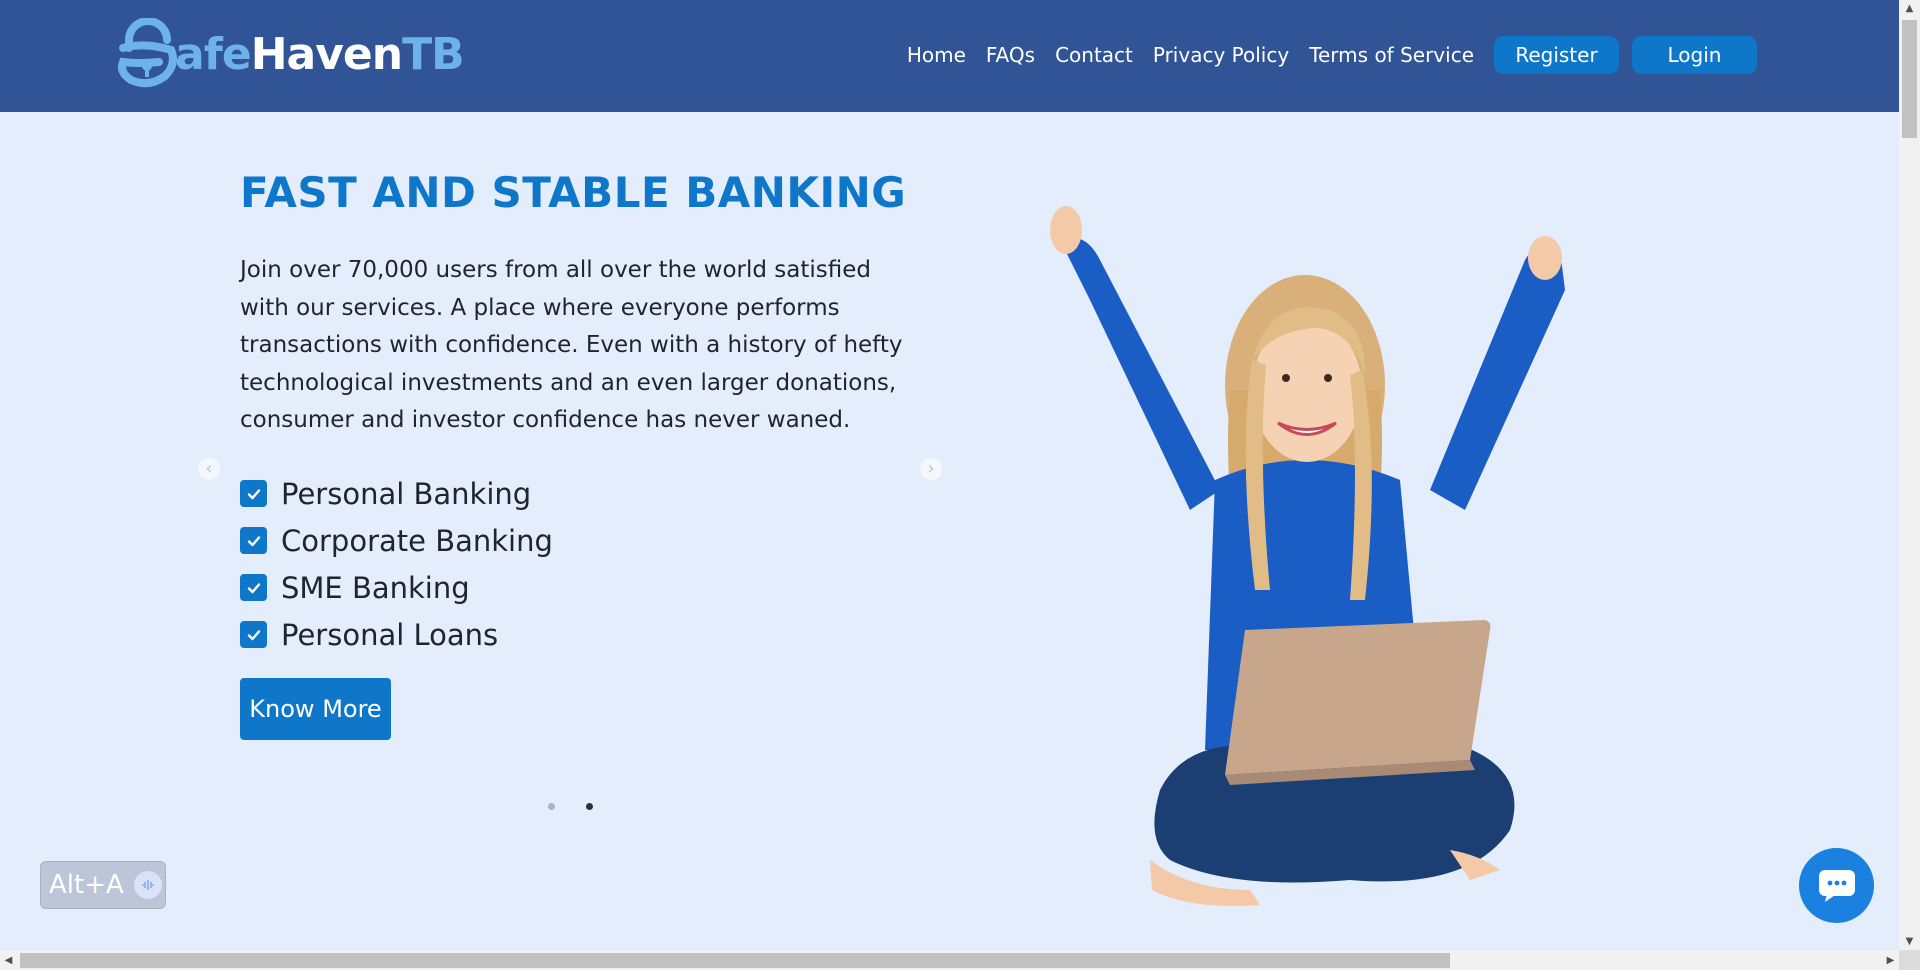 The image size is (1920, 970). I want to click on scroll-down-arrow-icon: ▼, so click(1909, 941).